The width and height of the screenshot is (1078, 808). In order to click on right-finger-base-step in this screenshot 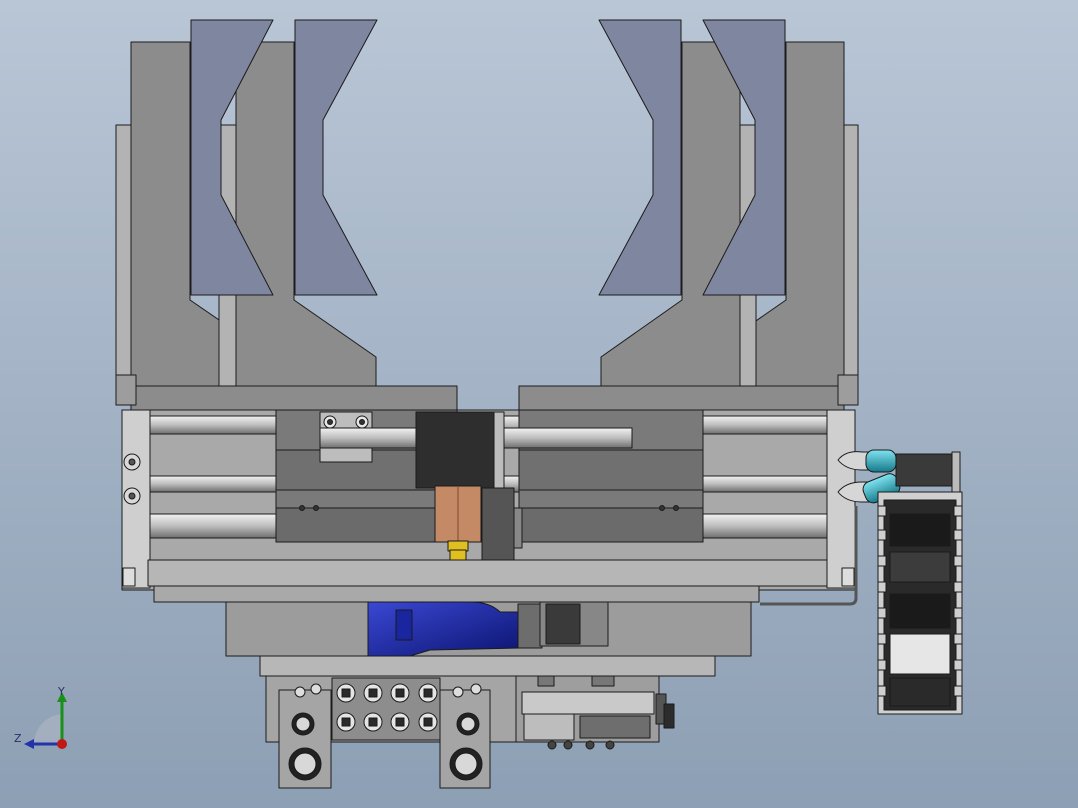, I will do `click(848, 390)`.